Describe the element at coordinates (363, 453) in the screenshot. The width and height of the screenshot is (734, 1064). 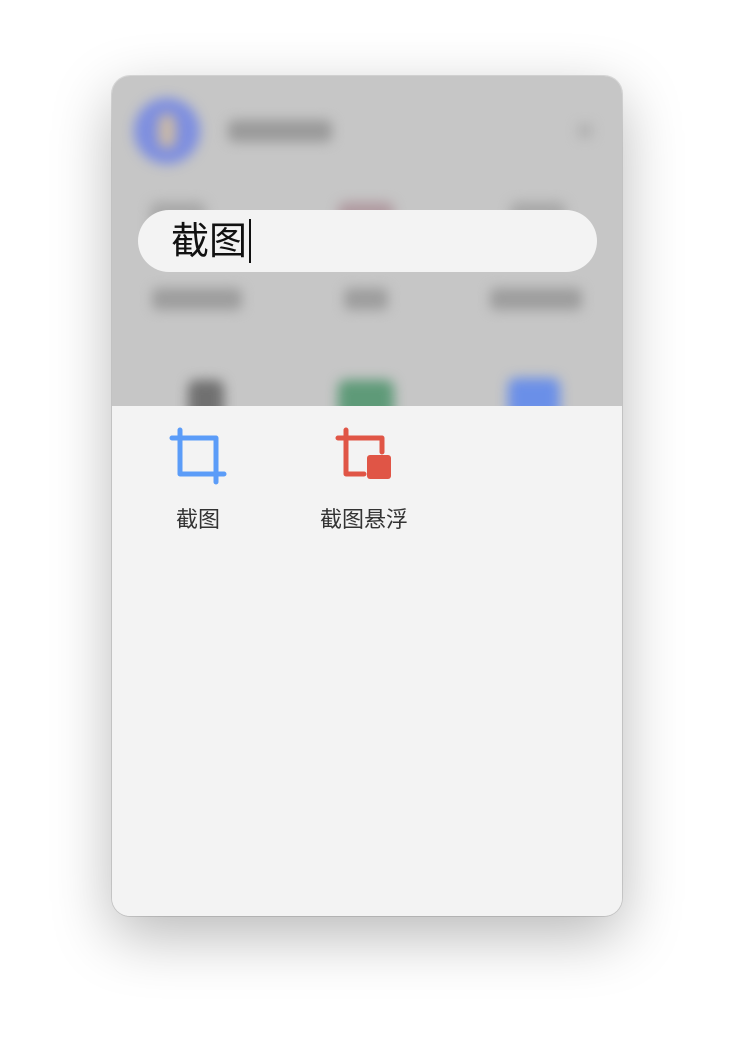
I see `crop-float-icon` at that location.